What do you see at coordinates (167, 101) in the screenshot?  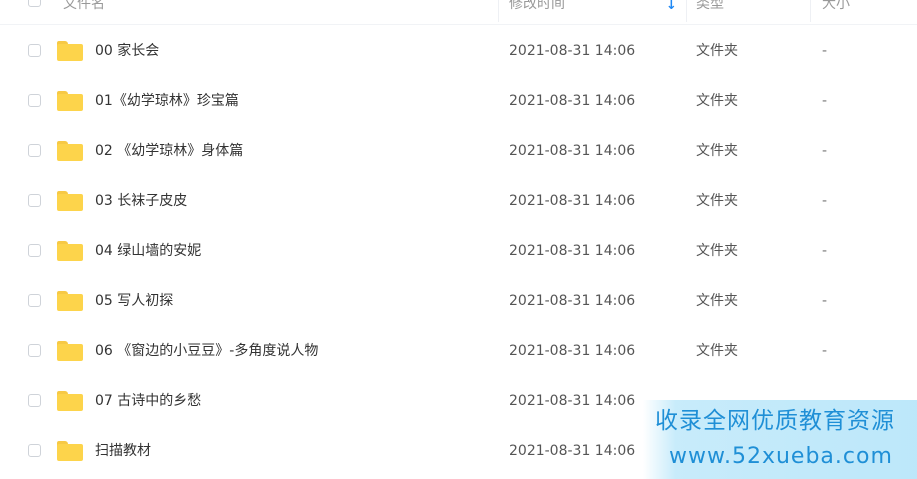 I see `file-name: 01《幼学琼林》珍宝篇` at bounding box center [167, 101].